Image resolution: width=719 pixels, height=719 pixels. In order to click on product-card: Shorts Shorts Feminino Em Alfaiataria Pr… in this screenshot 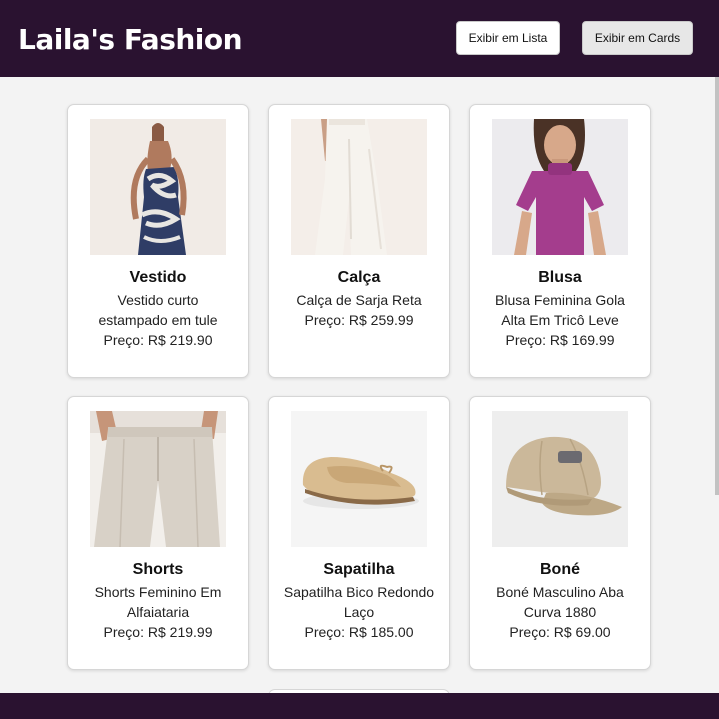, I will do `click(158, 533)`.